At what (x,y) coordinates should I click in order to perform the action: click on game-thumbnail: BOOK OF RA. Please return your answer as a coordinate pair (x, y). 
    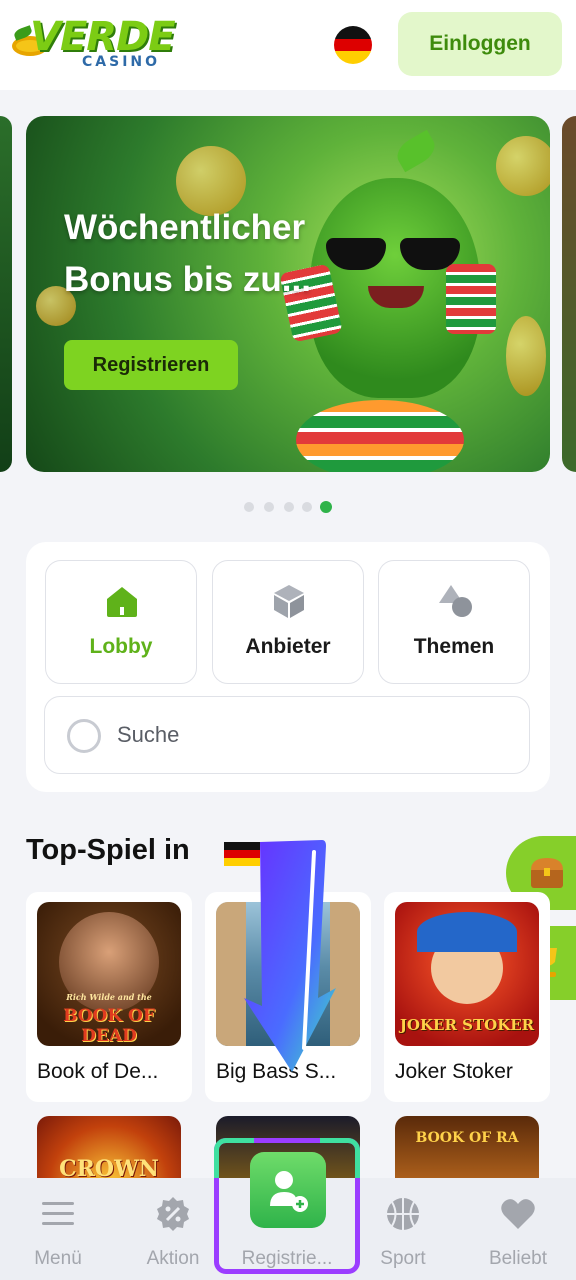
    Looking at the image, I should click on (467, 1151).